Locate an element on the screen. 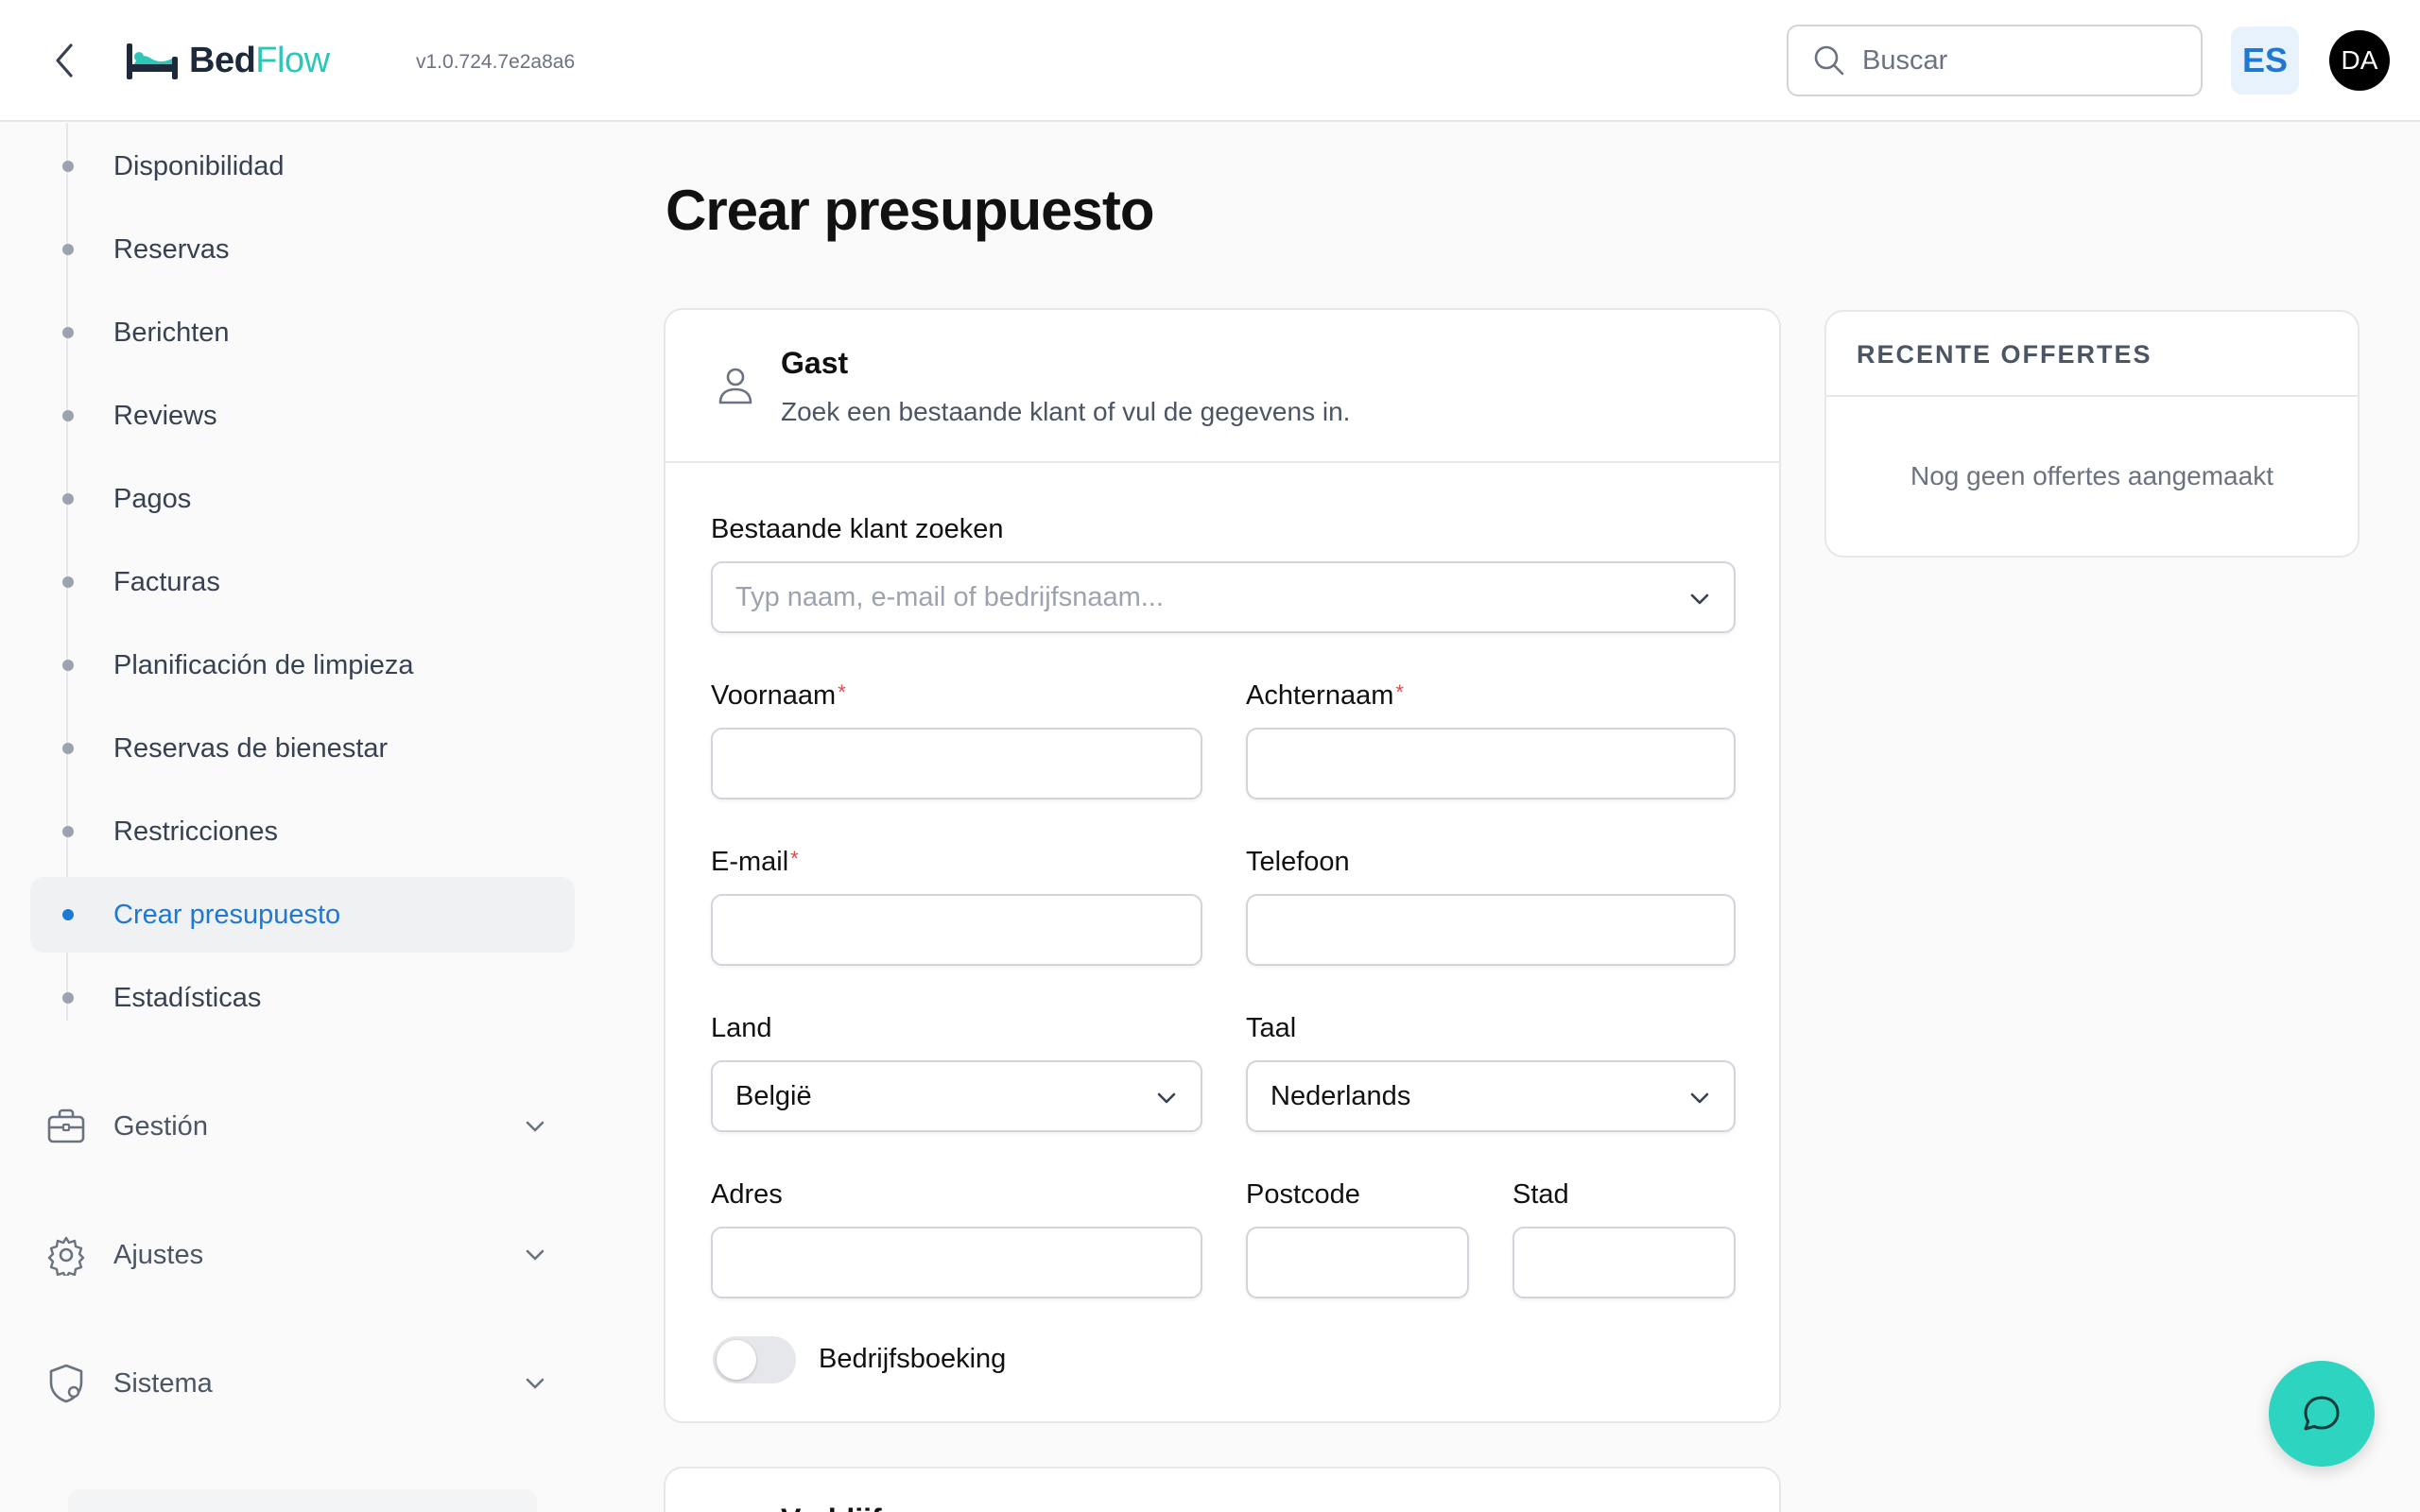 The width and height of the screenshot is (2420, 1512). user-avatar: DA is located at coordinates (2359, 60).